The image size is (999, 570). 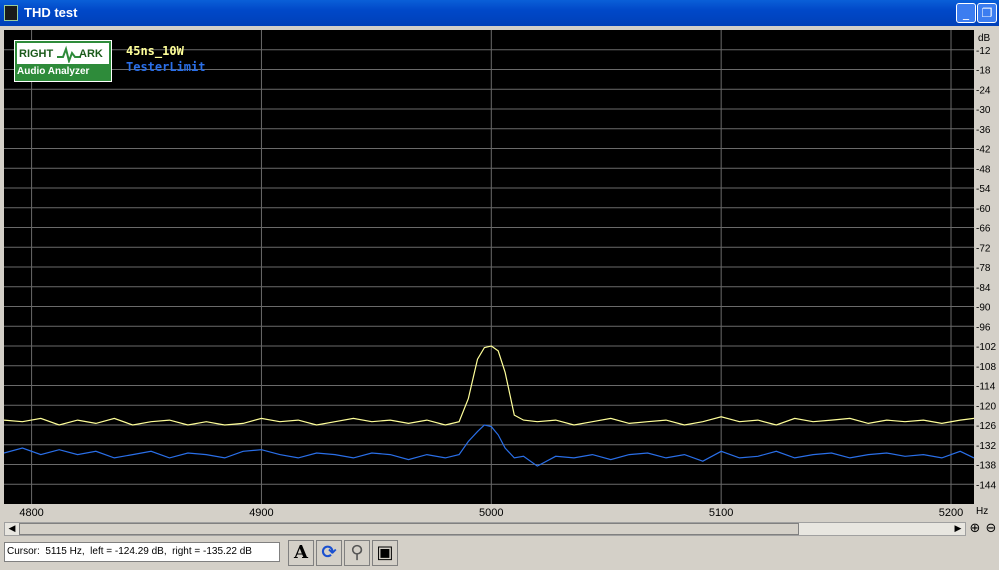 I want to click on app-icon, so click(x=11, y=13).